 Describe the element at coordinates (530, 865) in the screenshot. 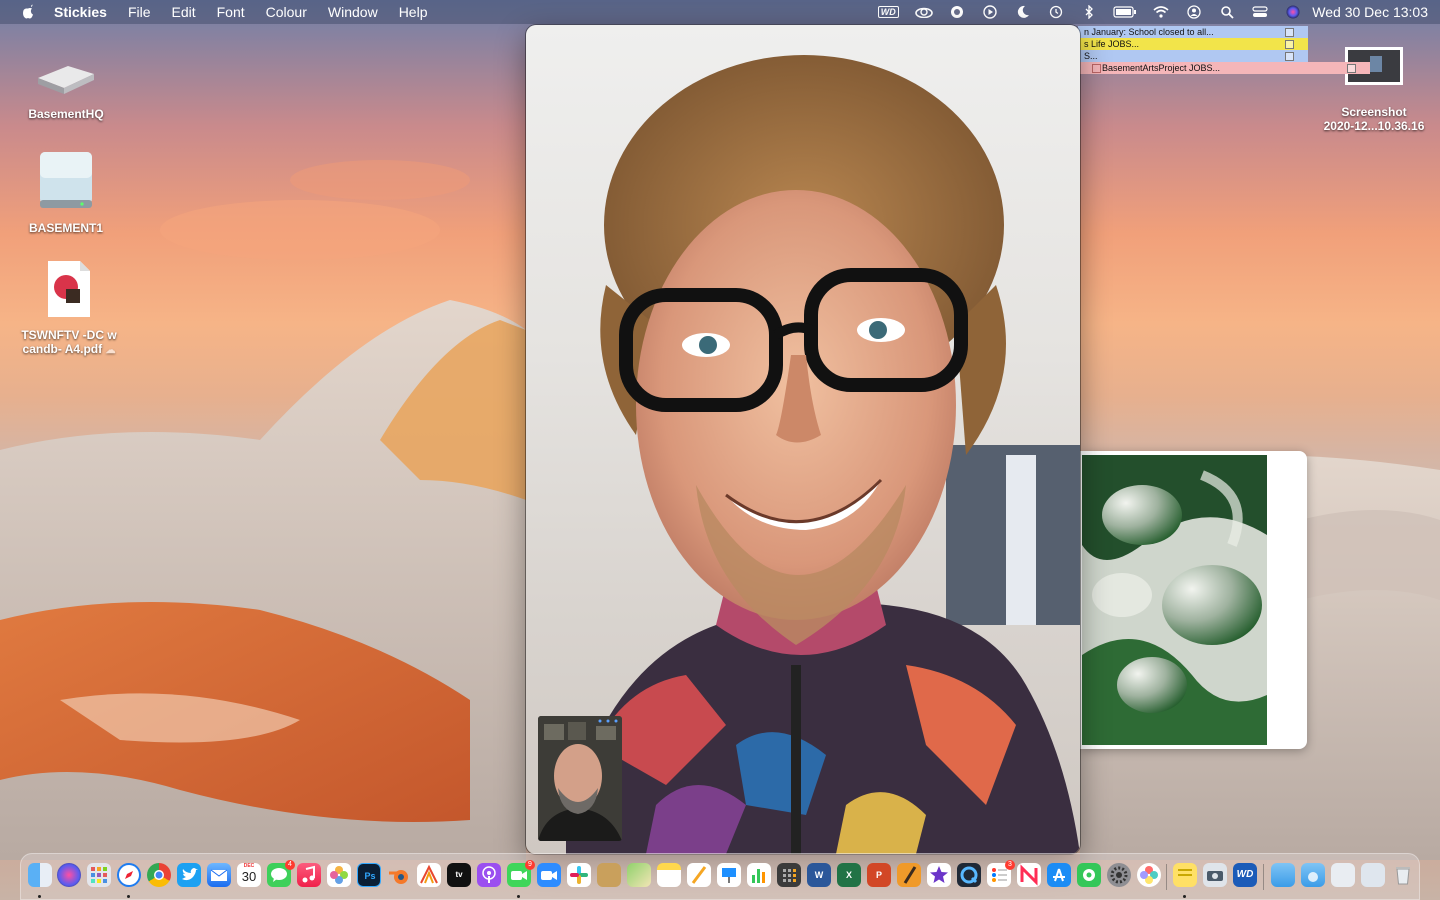

I see `notification-badge: 9` at that location.